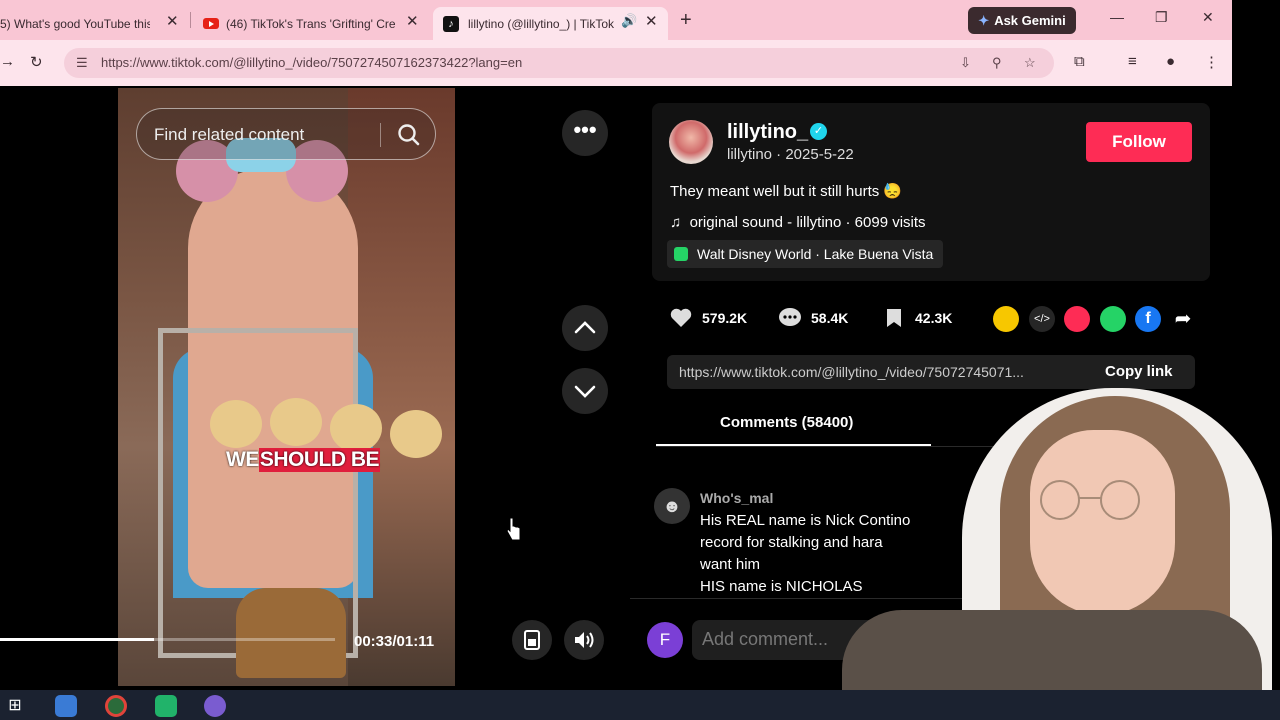  I want to click on username: lillytino_, so click(767, 132).